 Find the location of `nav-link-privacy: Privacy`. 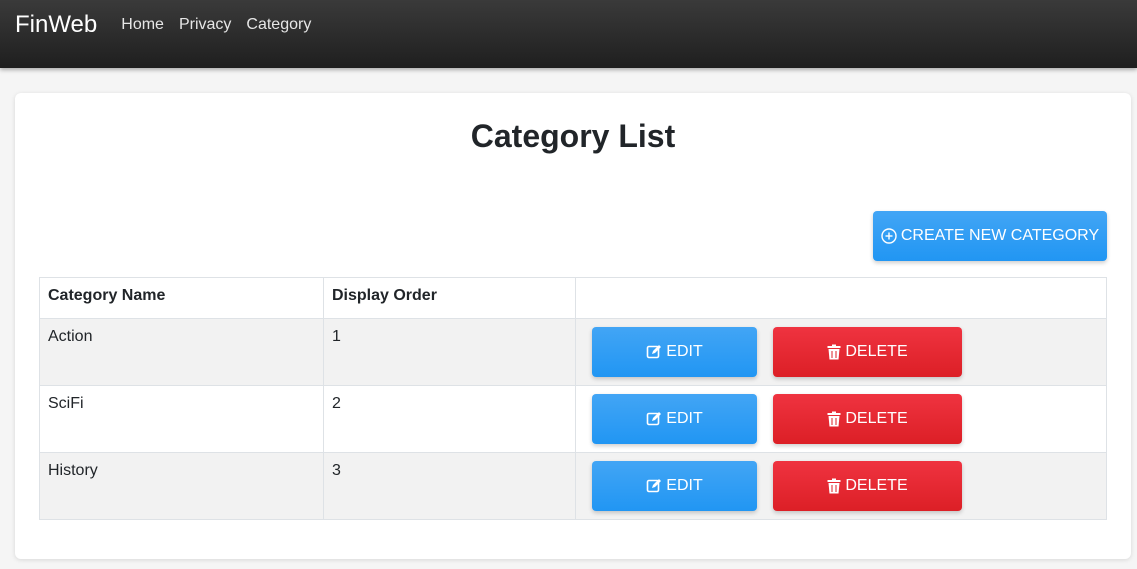

nav-link-privacy: Privacy is located at coordinates (205, 25).